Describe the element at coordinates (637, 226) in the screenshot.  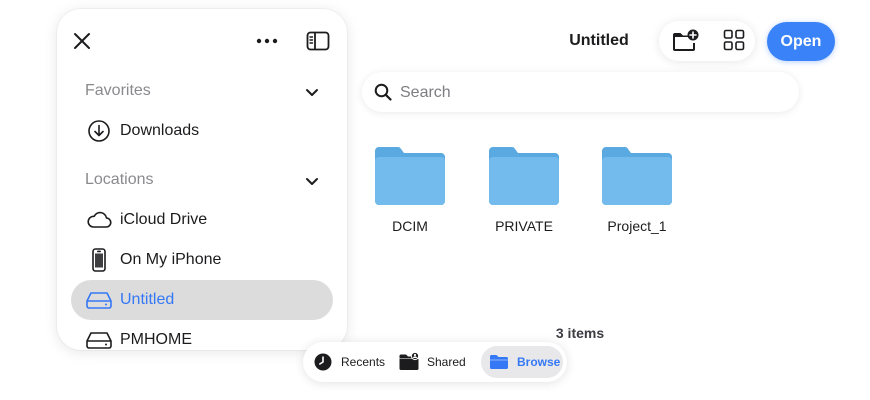
I see `folder-name: Project_1` at that location.